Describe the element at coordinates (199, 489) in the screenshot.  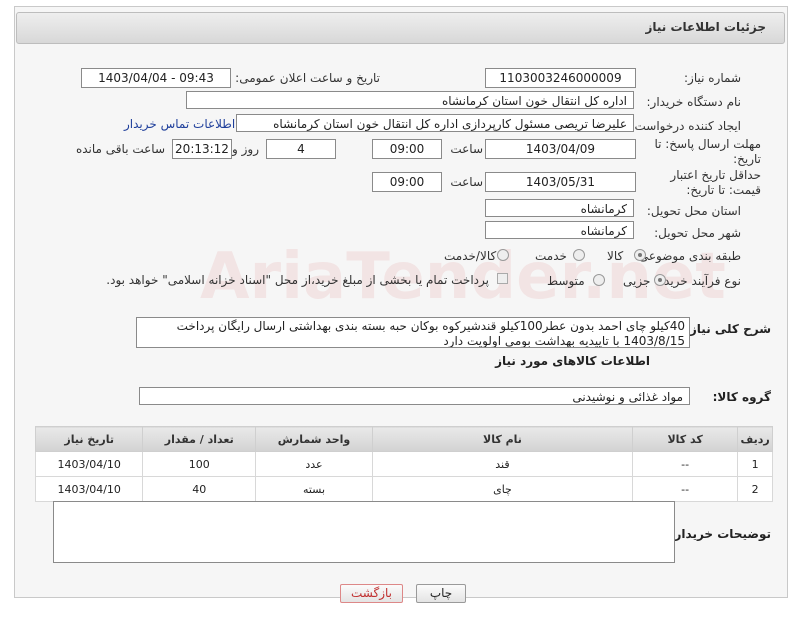
I see `cell-qty: 40` at that location.